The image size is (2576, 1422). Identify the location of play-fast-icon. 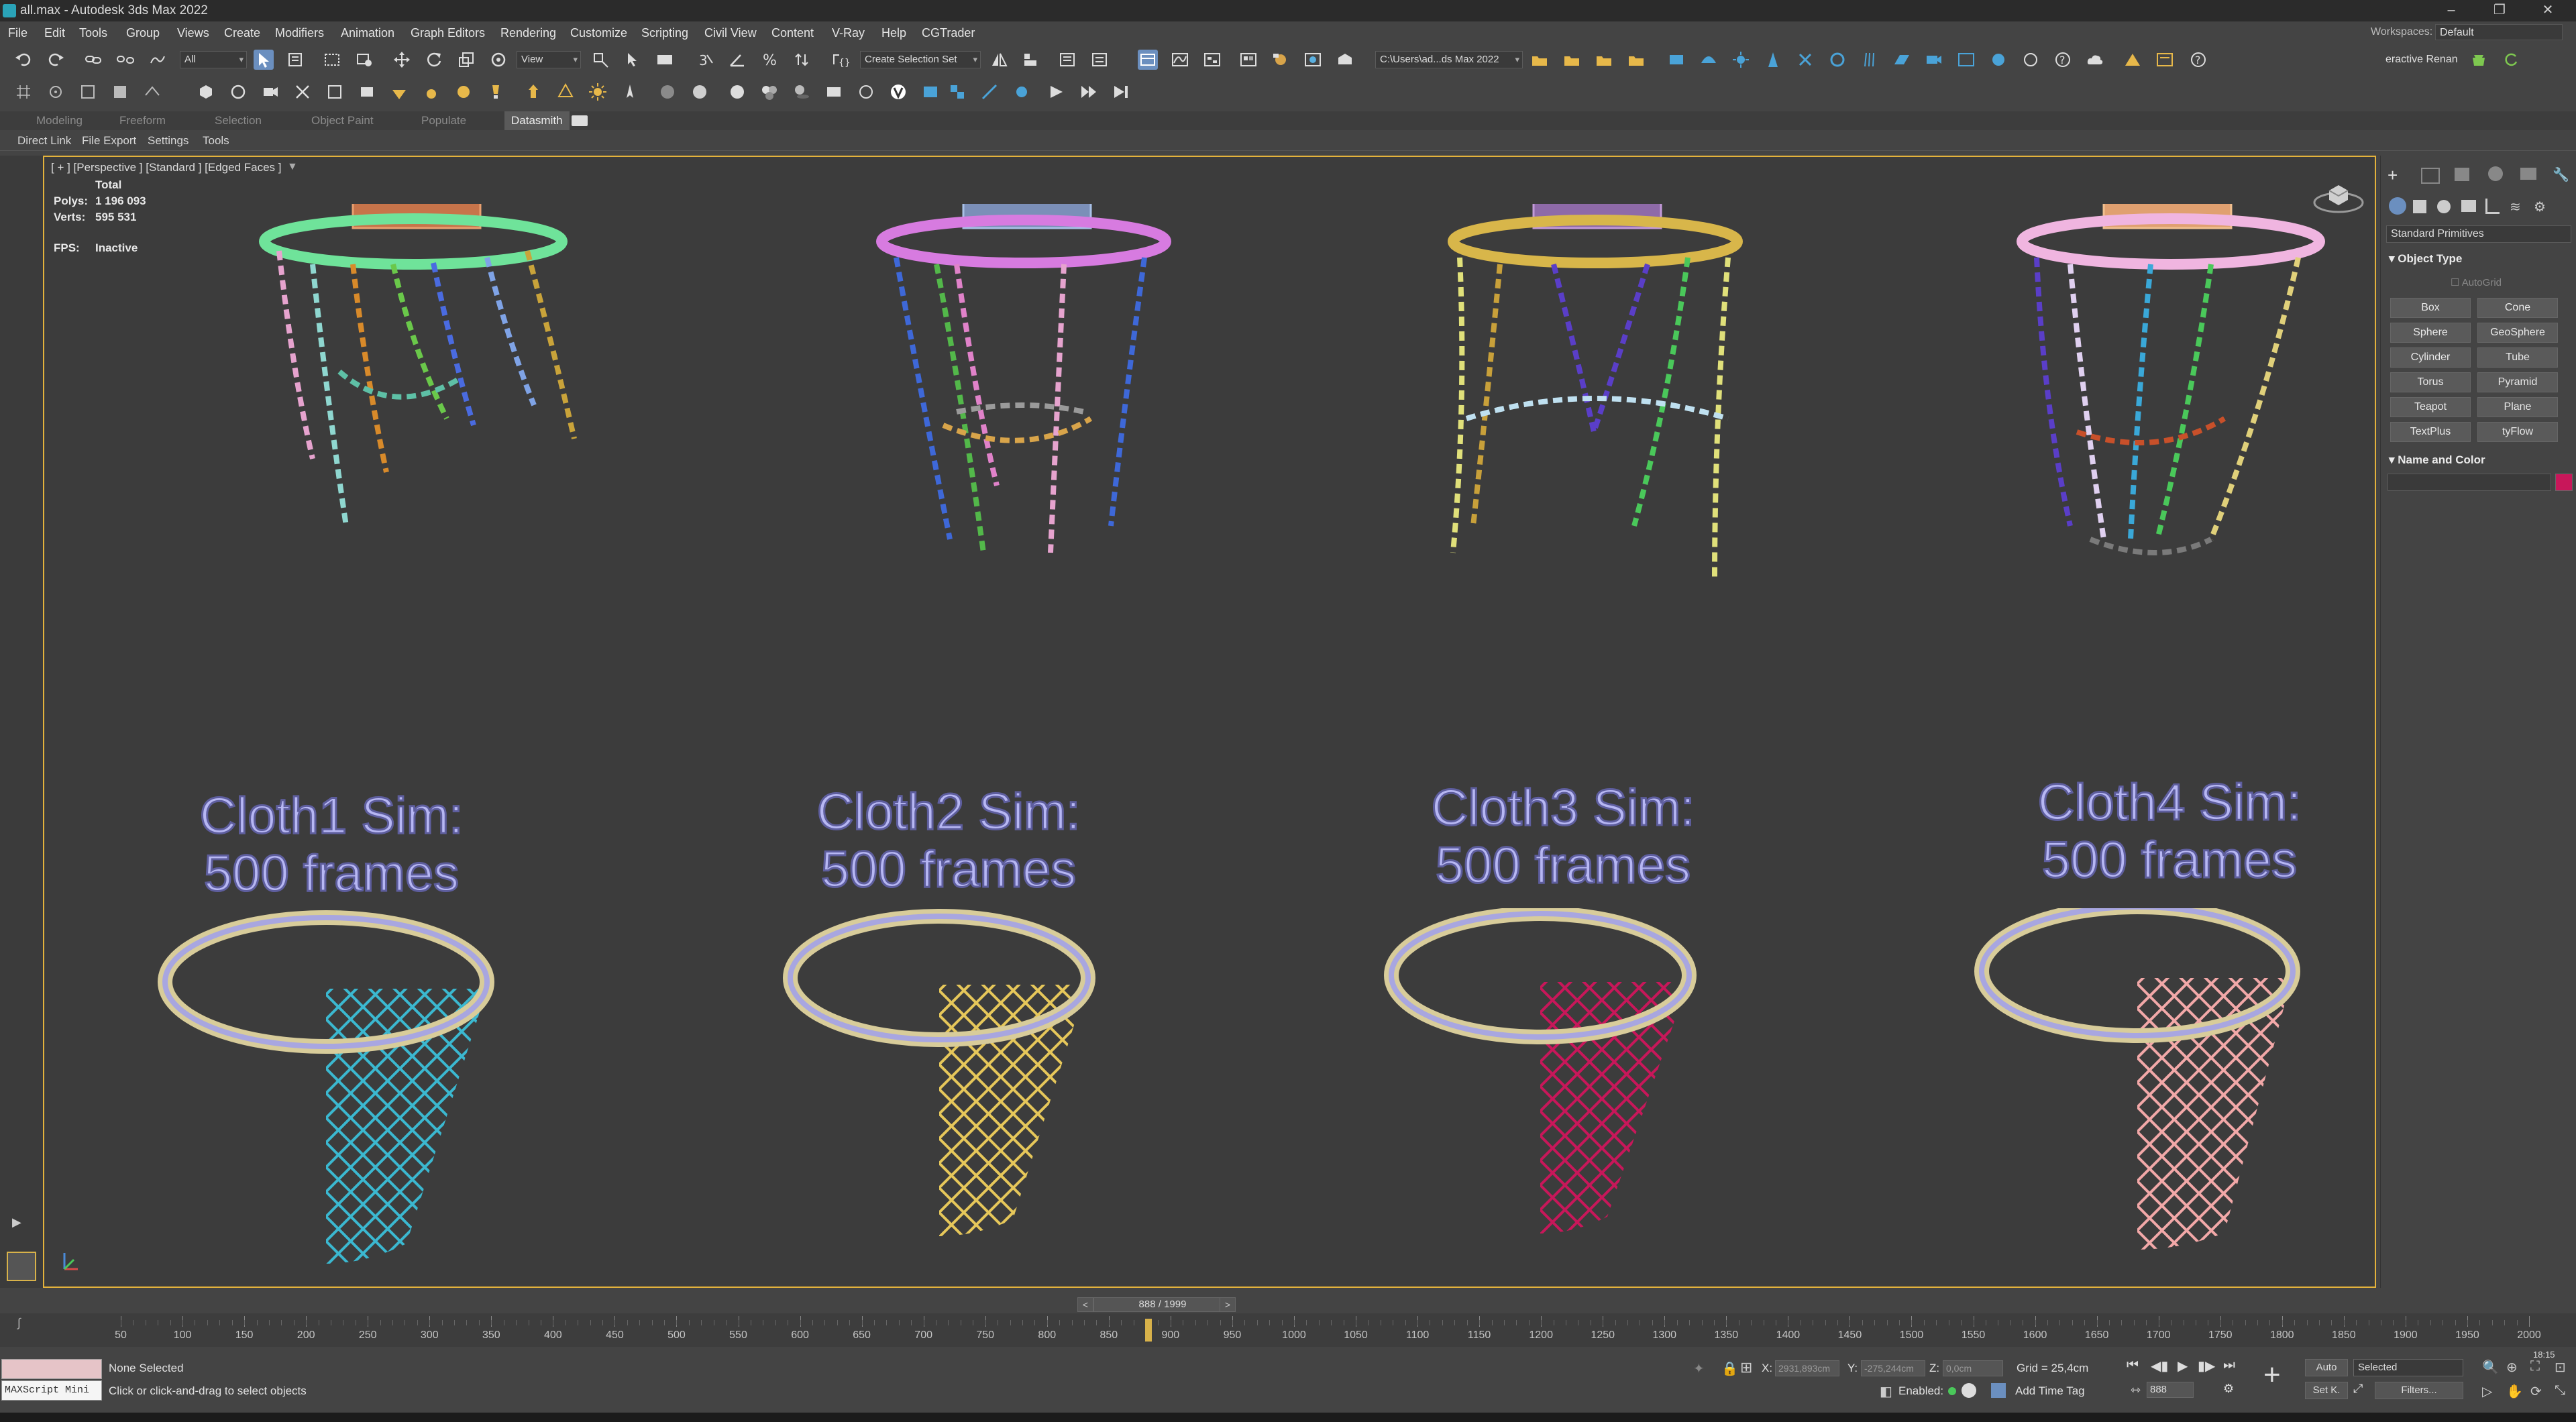
(1089, 92).